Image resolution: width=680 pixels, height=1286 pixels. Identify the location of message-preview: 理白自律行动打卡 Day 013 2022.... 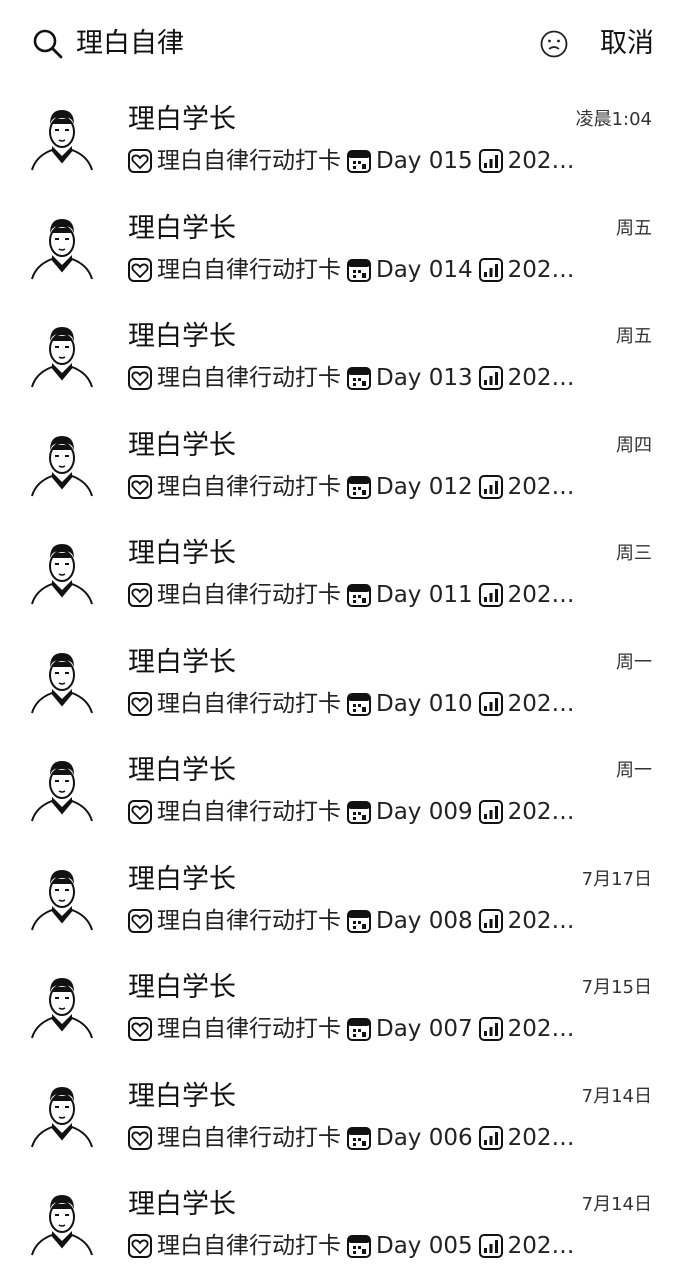
(354, 378).